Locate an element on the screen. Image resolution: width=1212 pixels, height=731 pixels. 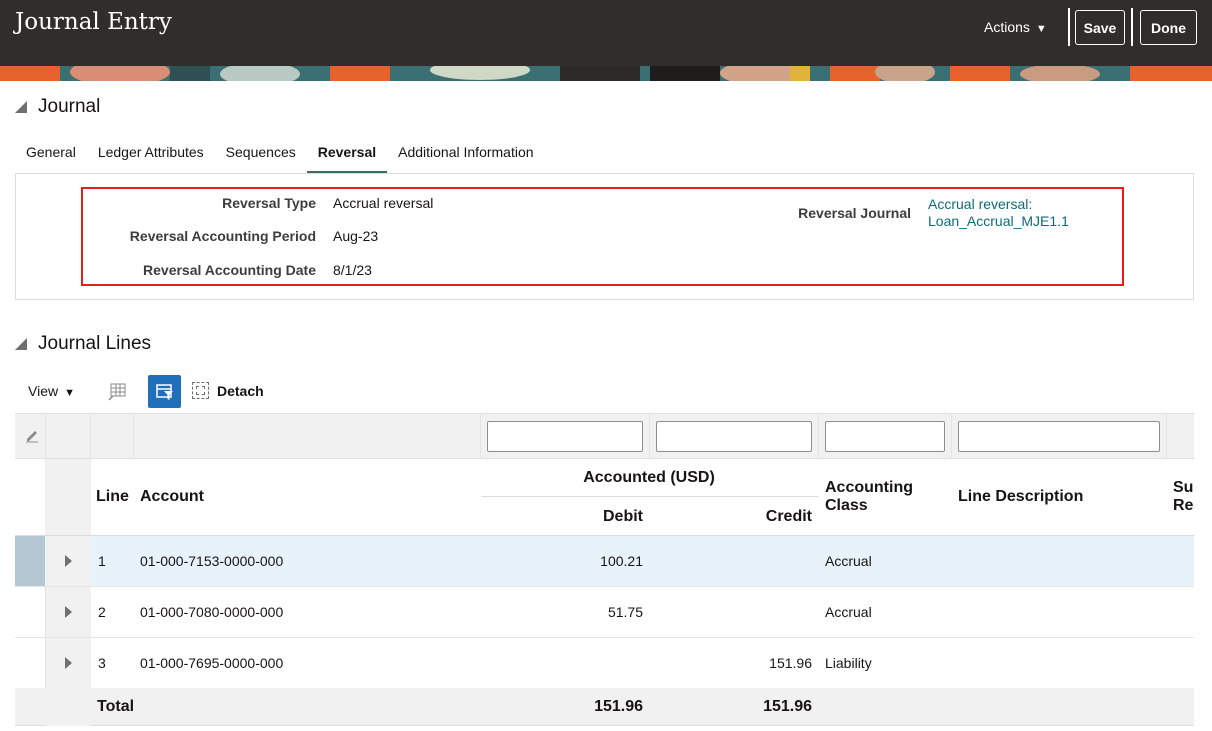
col-header-debit: Debit is located at coordinates (561, 517).